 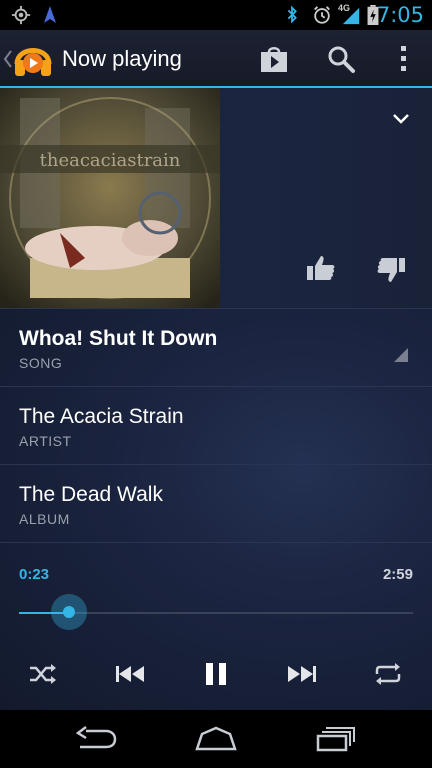 What do you see at coordinates (33, 62) in the screenshot?
I see `headphones-app-icon` at bounding box center [33, 62].